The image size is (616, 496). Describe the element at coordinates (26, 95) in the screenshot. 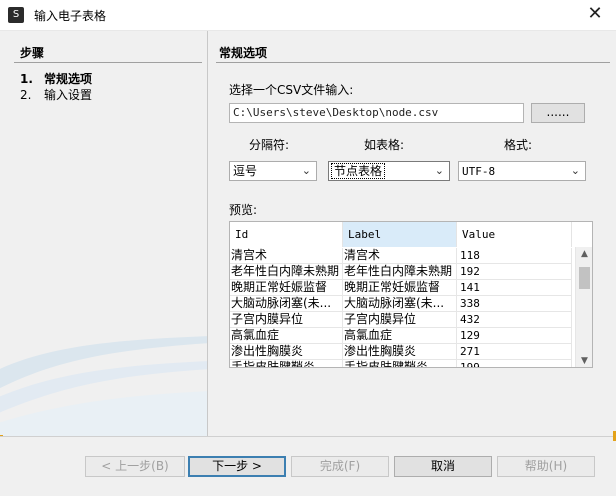

I see `step-2-number: 2.` at that location.